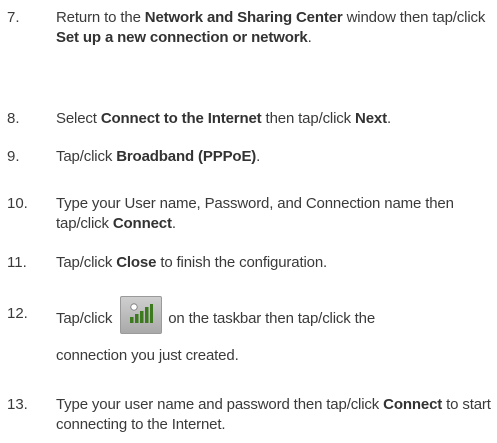 This screenshot has width=497, height=443. I want to click on step-text: Tap/click Broadband (PPPoE)., so click(158, 156).